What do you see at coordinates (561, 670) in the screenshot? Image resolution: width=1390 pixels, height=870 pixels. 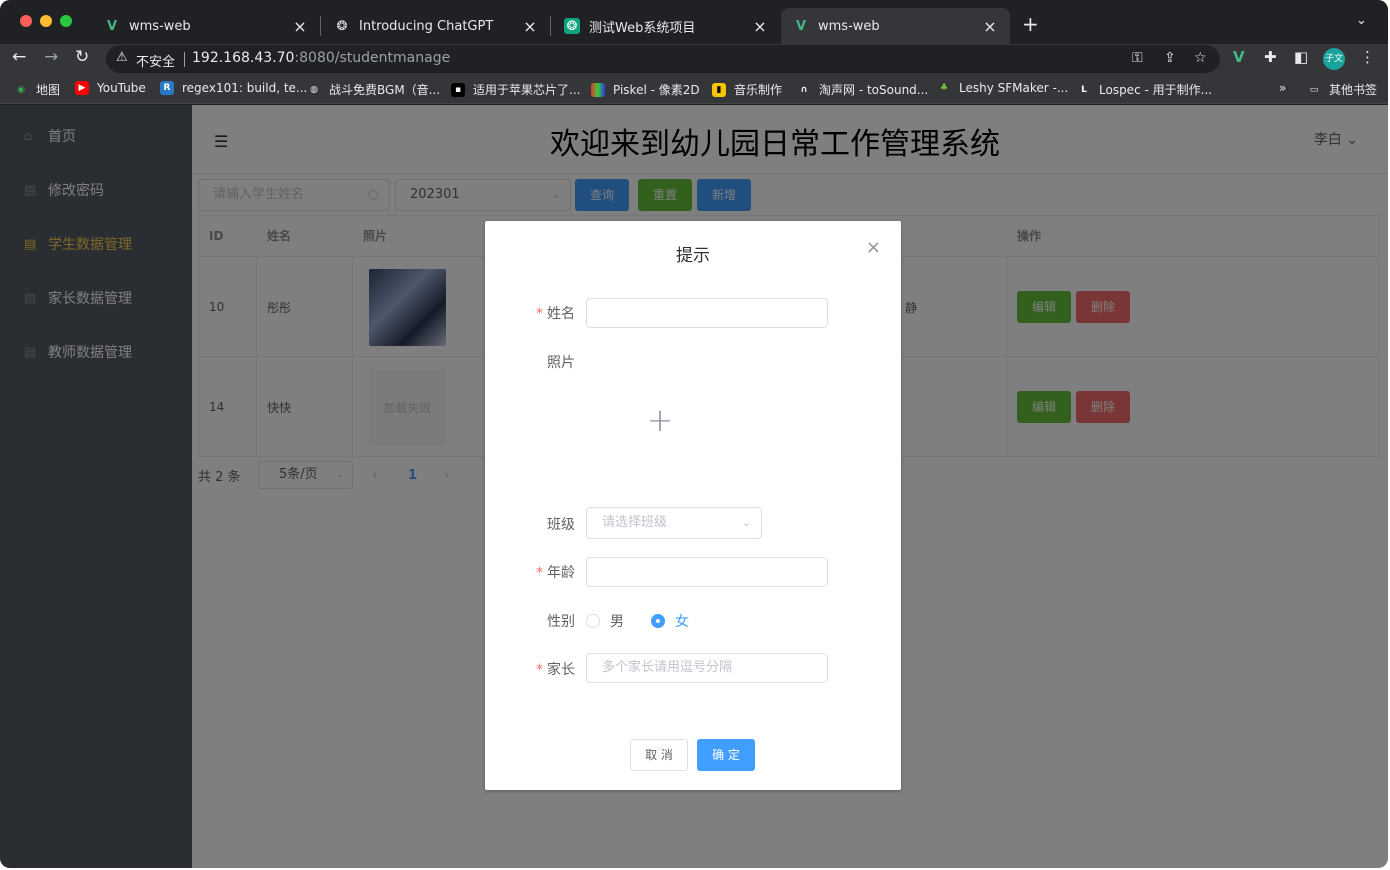 I see `parent-label-text: 家长` at bounding box center [561, 670].